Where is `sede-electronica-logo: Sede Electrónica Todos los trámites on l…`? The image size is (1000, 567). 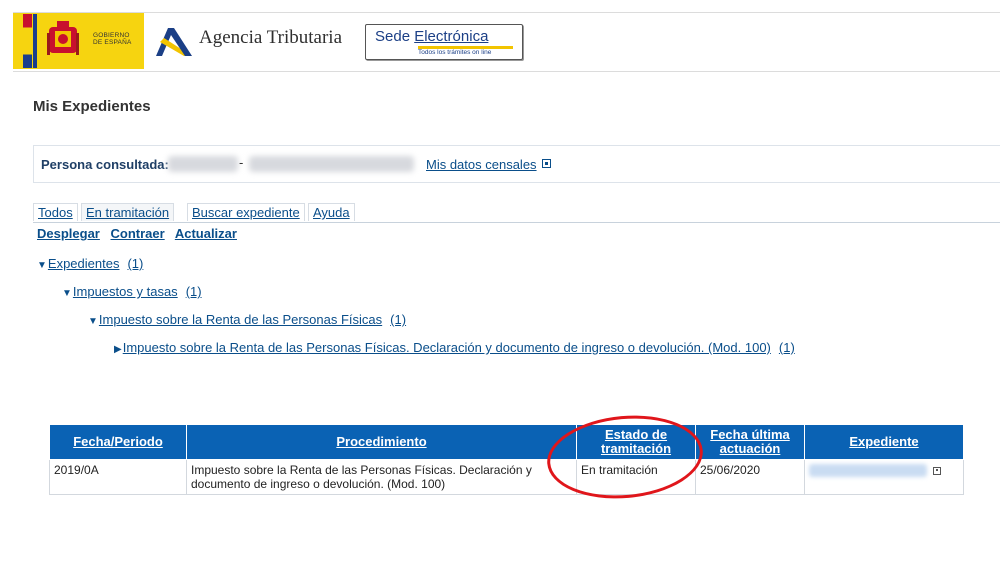 sede-electronica-logo: Sede Electrónica Todos los trámites on l… is located at coordinates (444, 42).